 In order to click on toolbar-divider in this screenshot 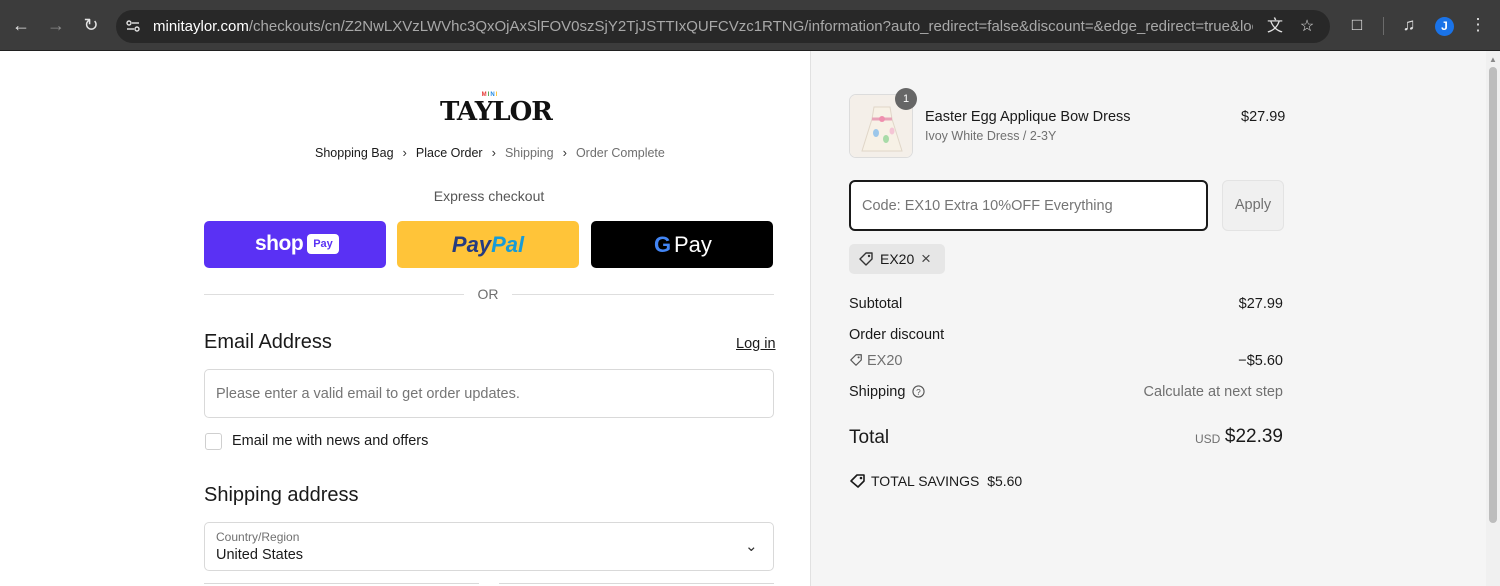, I will do `click(1383, 26)`.